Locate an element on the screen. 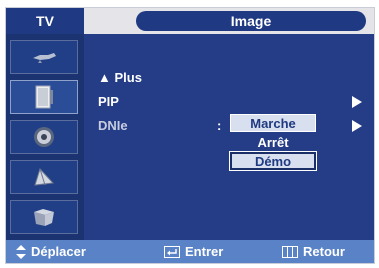 This screenshot has width=379, height=268. up-down-arrow-icon is located at coordinates (21, 251).